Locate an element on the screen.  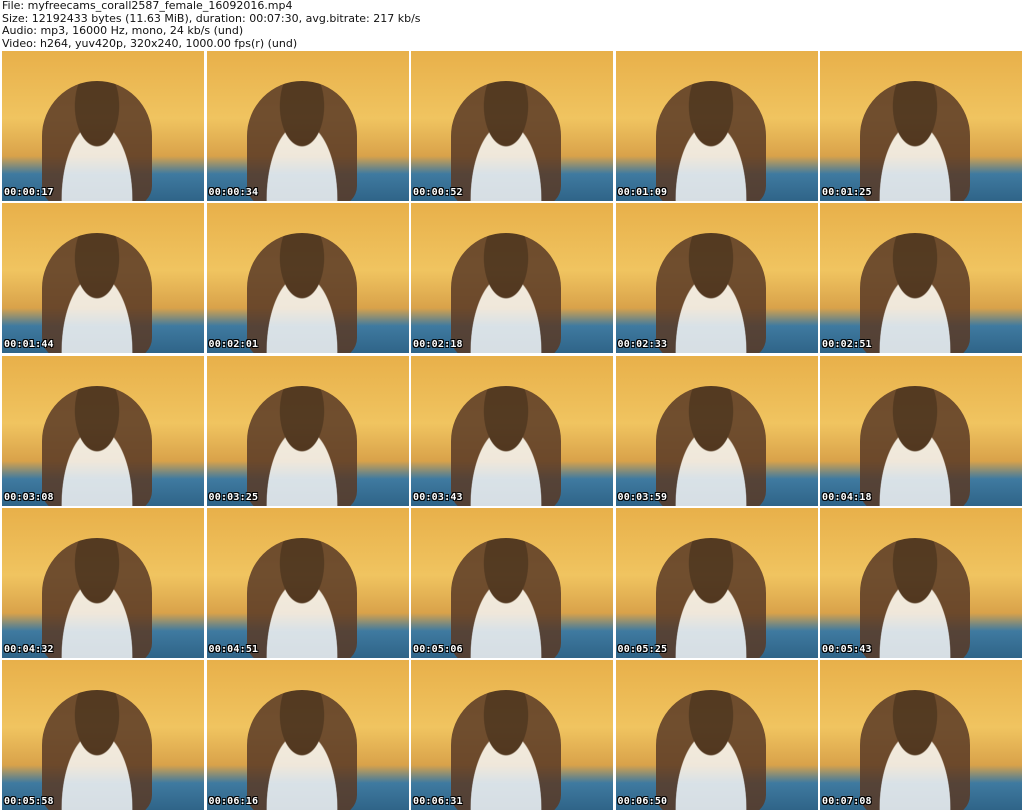
video-thumbnail: 00:00:52 is located at coordinates (512, 126).